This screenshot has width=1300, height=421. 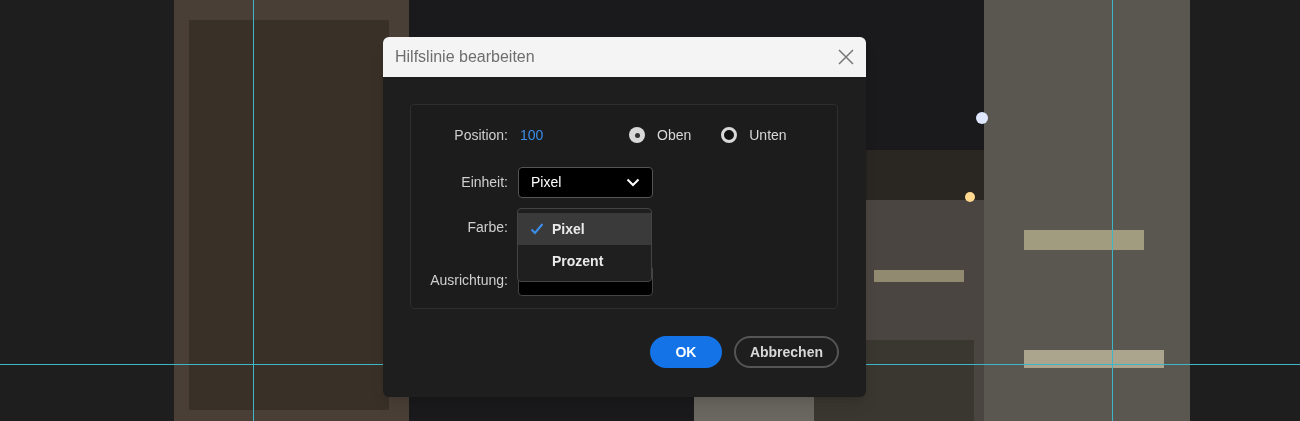 What do you see at coordinates (846, 57) in the screenshot?
I see `close-icon` at bounding box center [846, 57].